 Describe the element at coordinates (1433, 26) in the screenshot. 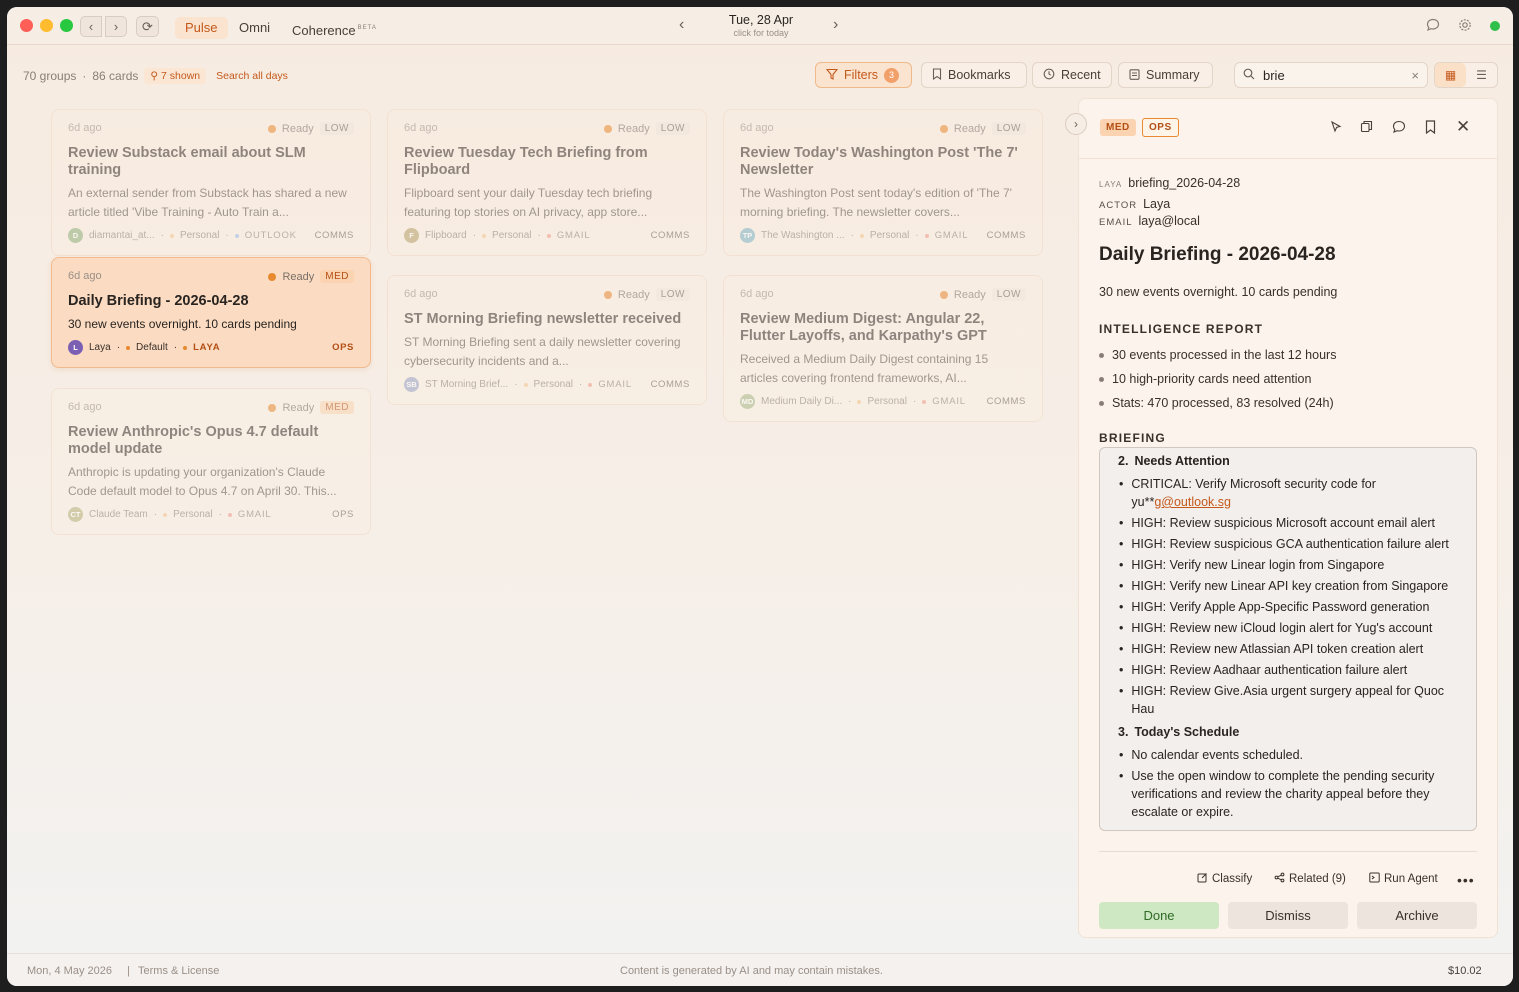

I see `chat-icon` at that location.